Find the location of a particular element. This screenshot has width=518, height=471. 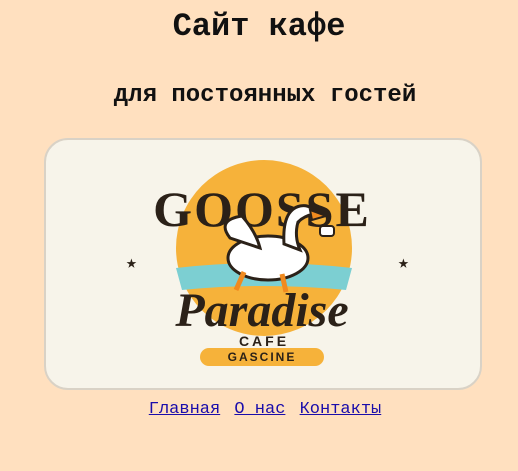

logo-top-text: GOOSSE is located at coordinates (262, 209).